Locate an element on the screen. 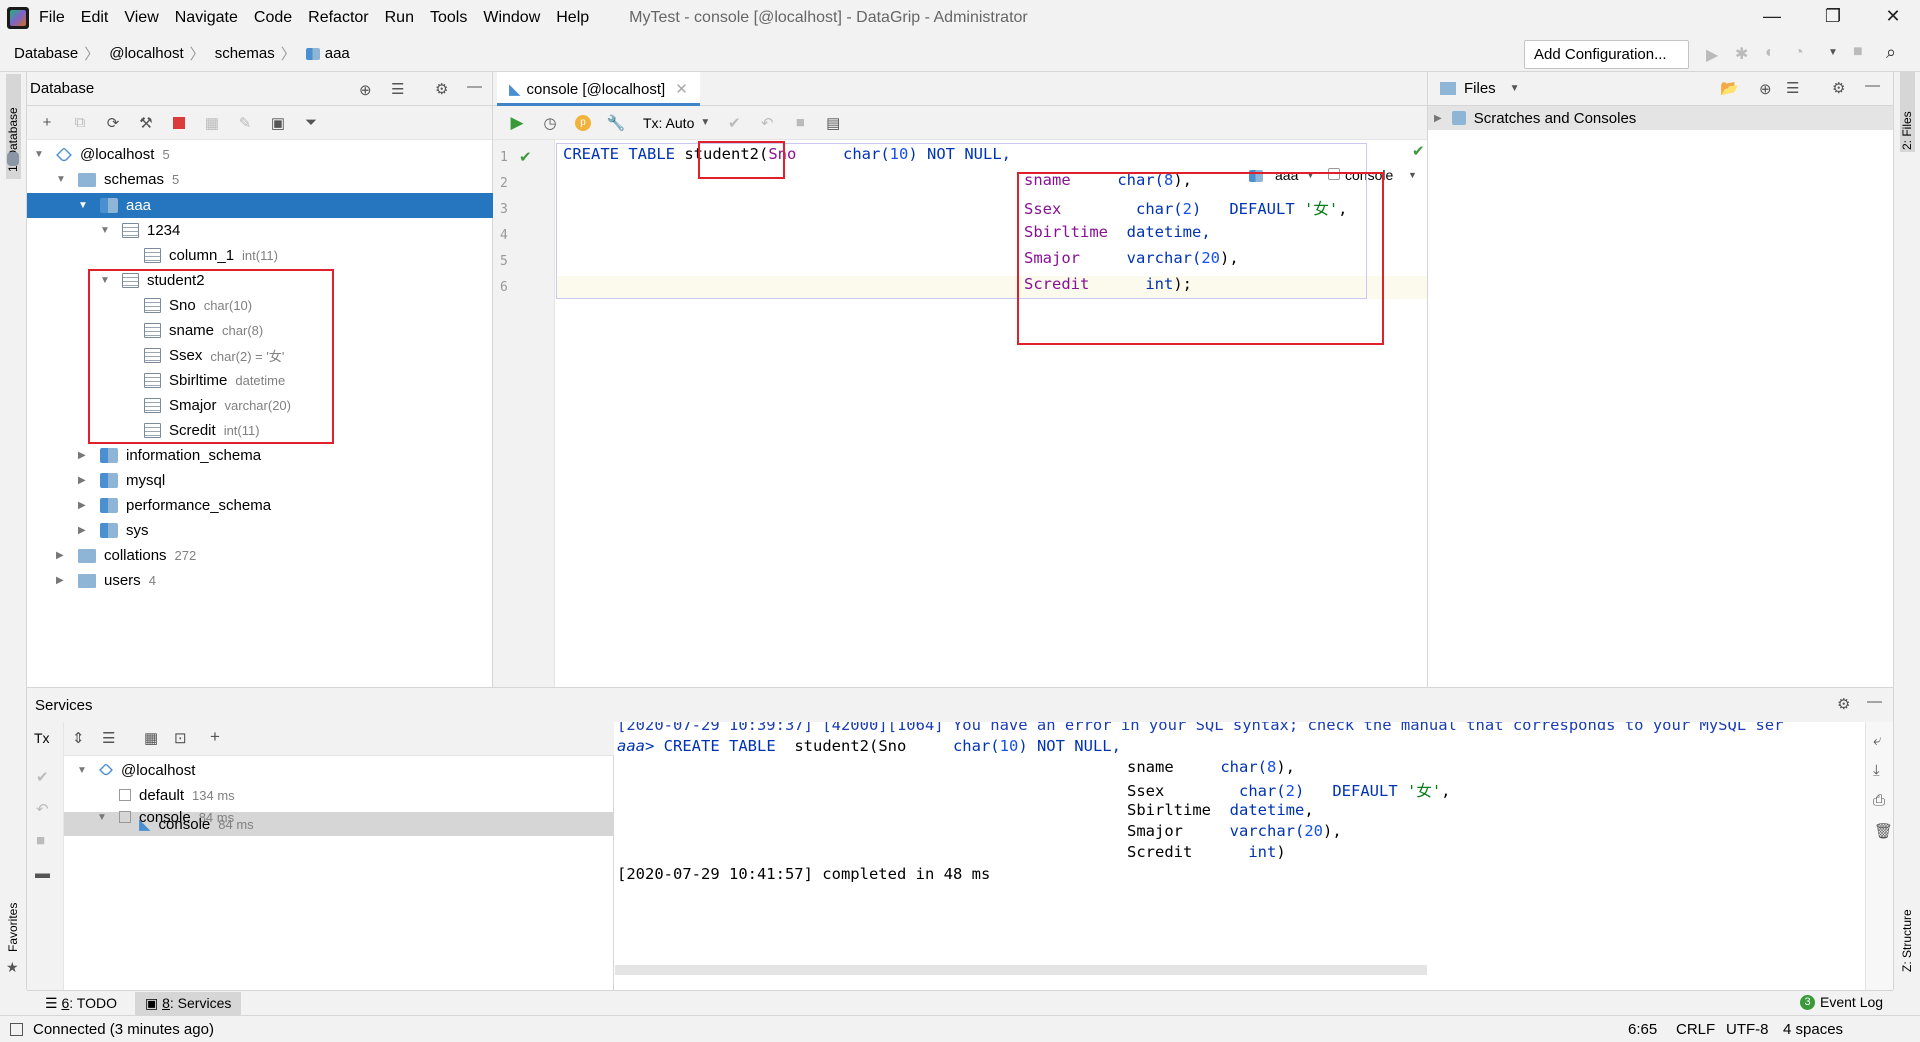  menu-tools: Tools is located at coordinates (448, 18).